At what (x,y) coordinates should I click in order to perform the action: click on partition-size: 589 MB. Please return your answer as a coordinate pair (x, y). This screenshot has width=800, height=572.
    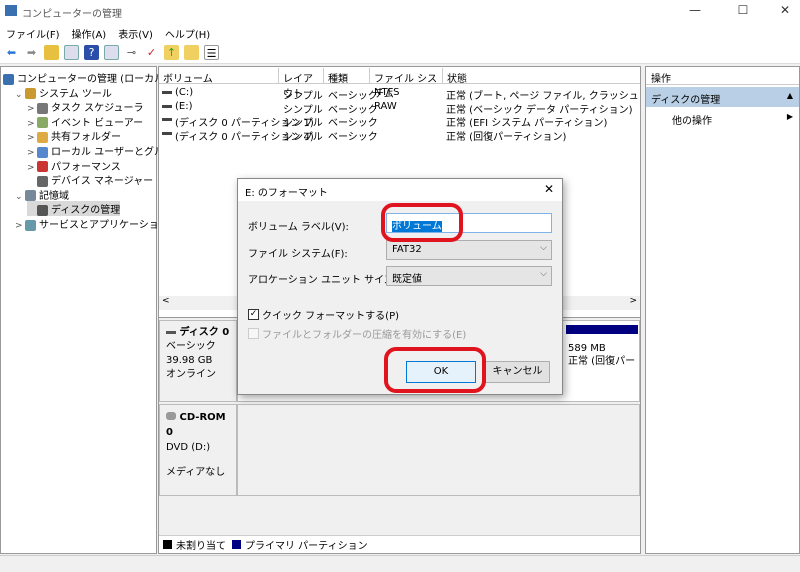
    Looking at the image, I should click on (587, 348).